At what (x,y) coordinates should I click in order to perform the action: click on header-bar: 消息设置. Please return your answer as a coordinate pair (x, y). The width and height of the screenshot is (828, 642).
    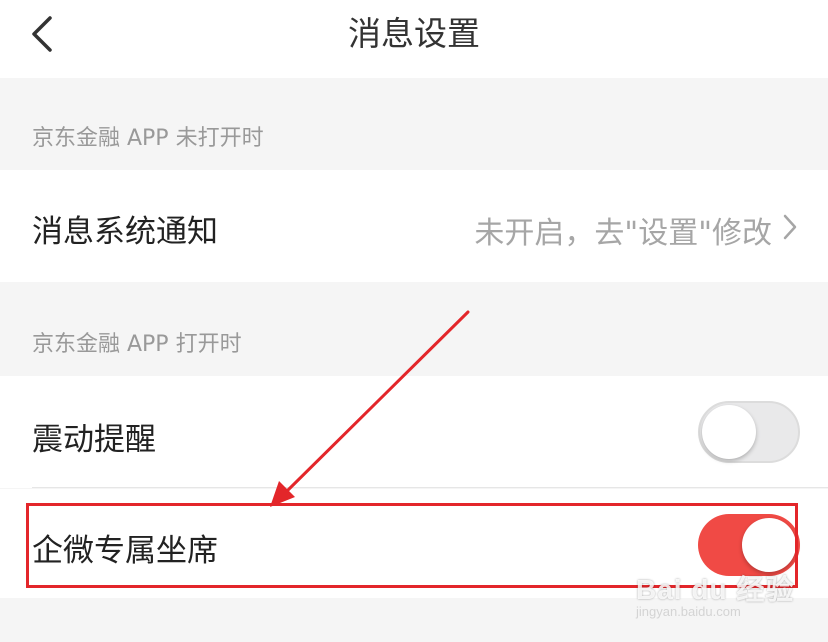
    Looking at the image, I should click on (414, 39).